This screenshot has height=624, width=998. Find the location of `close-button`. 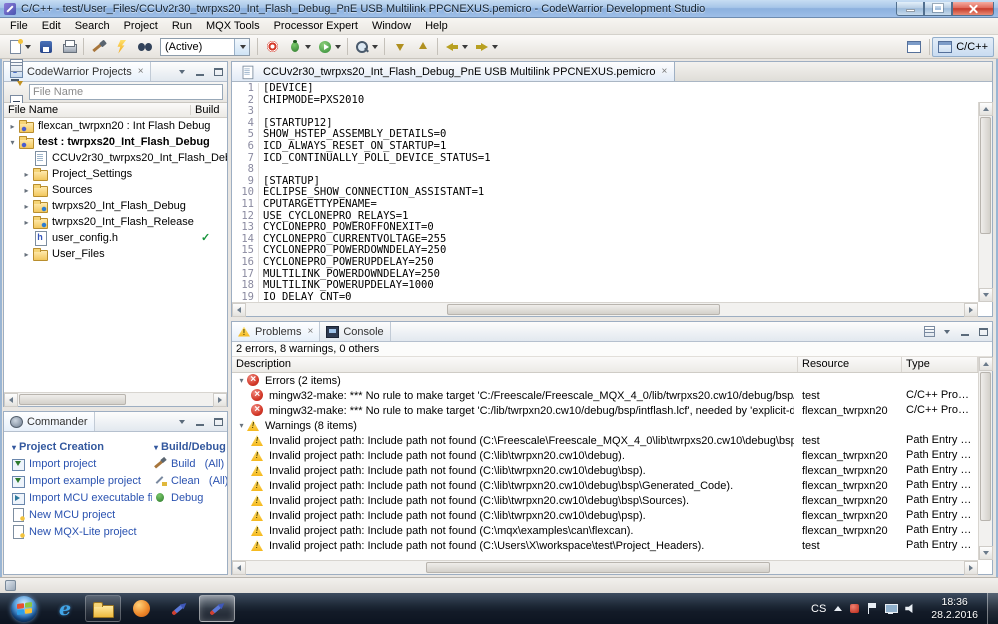

close-button is located at coordinates (973, 8).